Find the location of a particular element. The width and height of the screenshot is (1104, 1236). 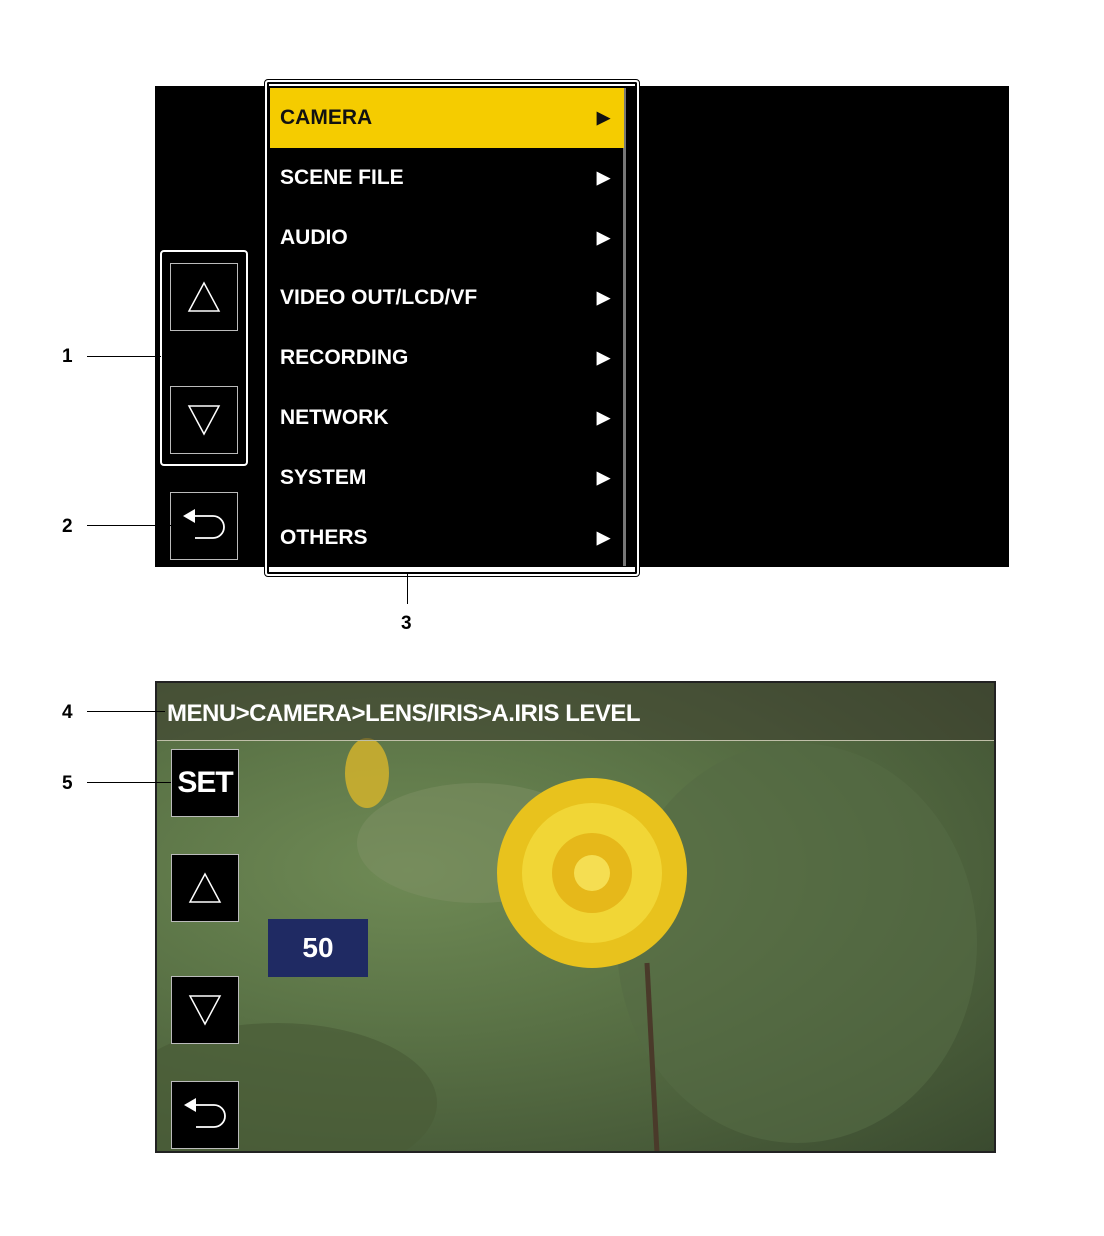

set-button: SET is located at coordinates (205, 783).